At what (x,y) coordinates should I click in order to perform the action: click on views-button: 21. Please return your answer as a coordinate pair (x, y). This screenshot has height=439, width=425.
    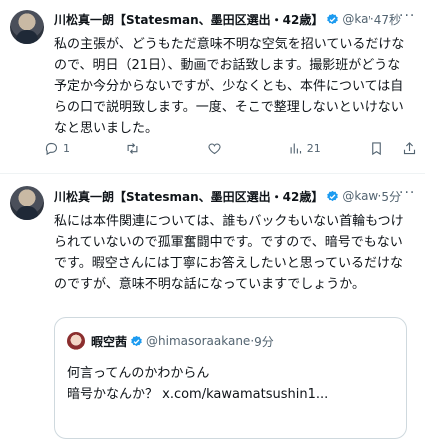
    Looking at the image, I should click on (328, 148).